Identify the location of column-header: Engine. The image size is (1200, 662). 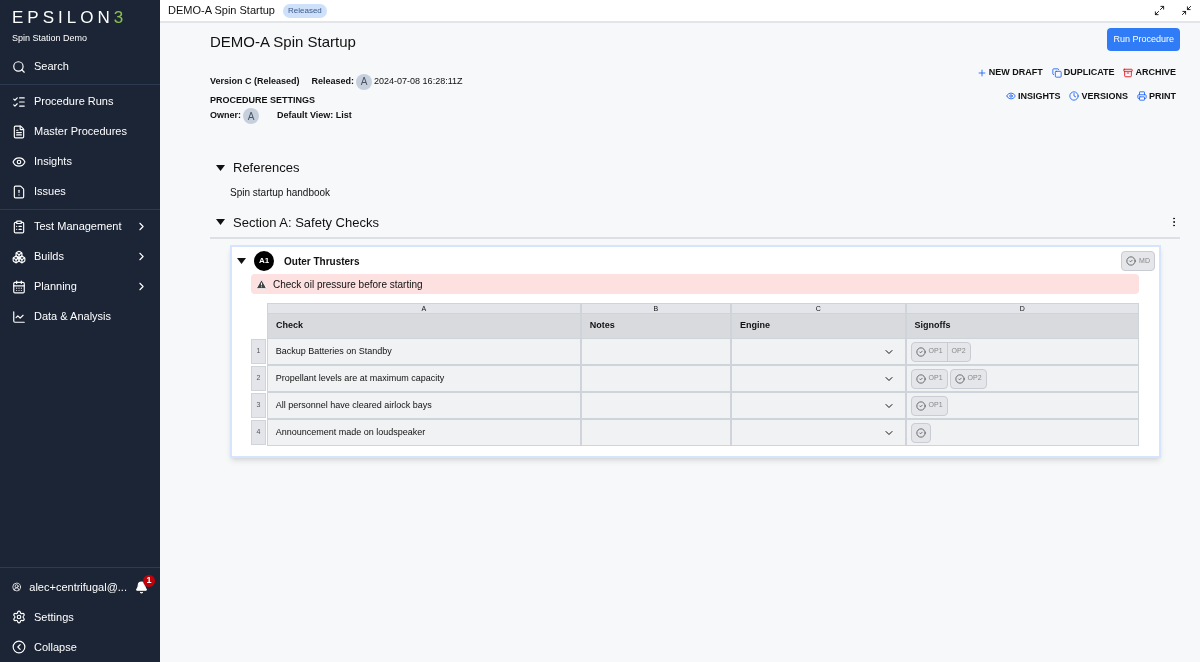
(818, 326).